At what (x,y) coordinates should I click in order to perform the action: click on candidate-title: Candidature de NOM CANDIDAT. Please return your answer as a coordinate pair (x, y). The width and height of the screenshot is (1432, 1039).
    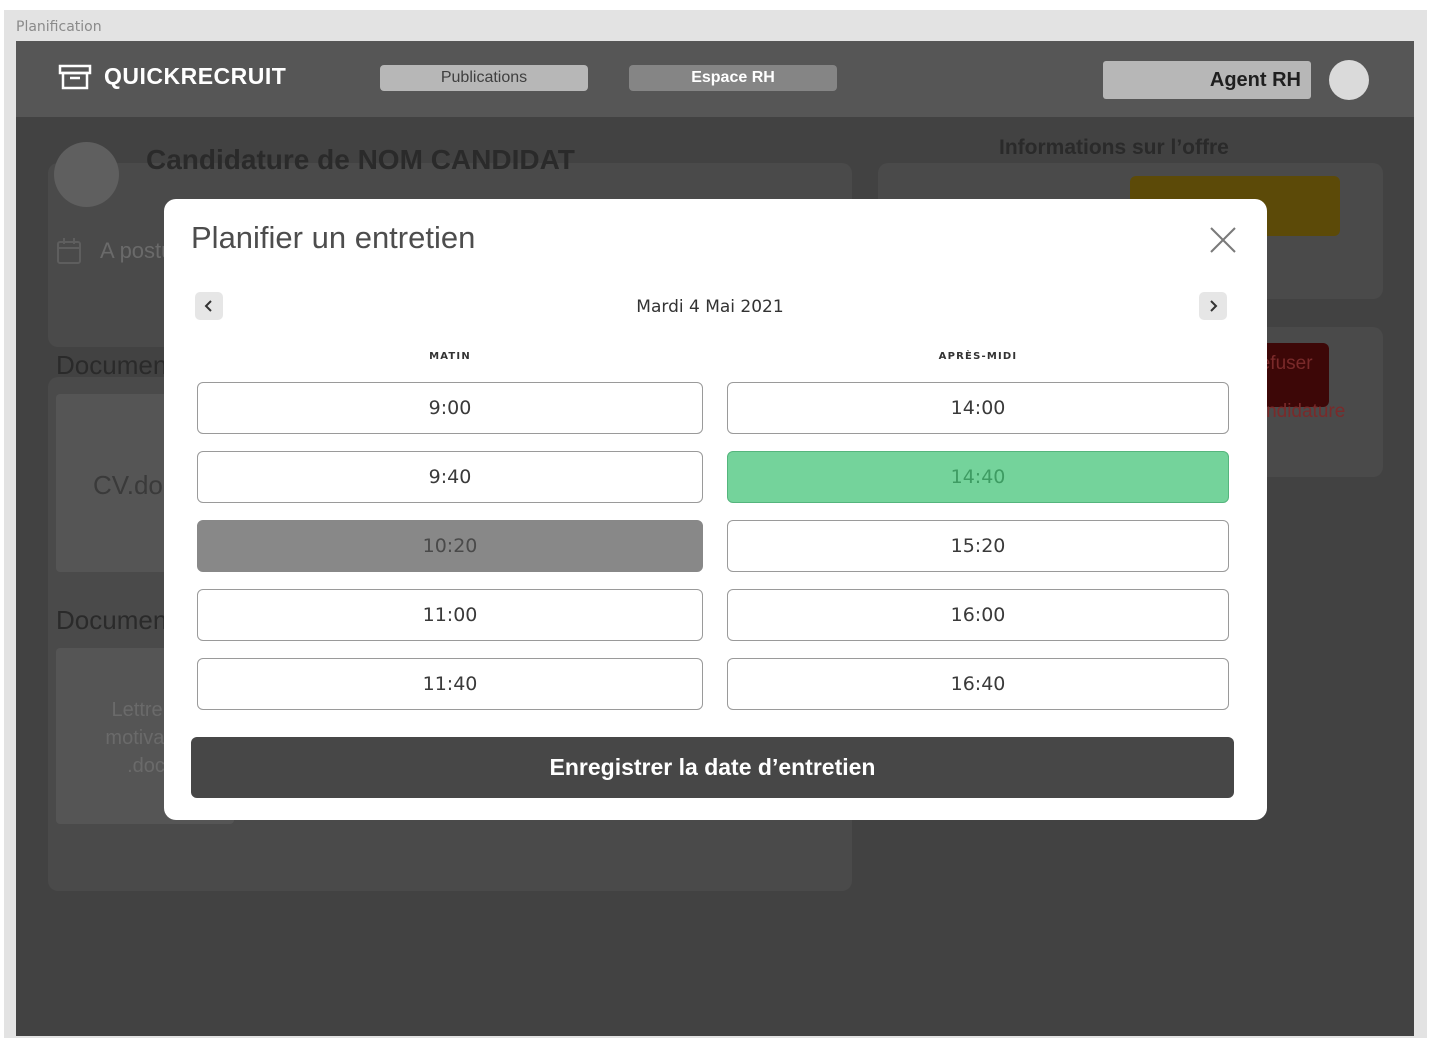
    Looking at the image, I should click on (360, 159).